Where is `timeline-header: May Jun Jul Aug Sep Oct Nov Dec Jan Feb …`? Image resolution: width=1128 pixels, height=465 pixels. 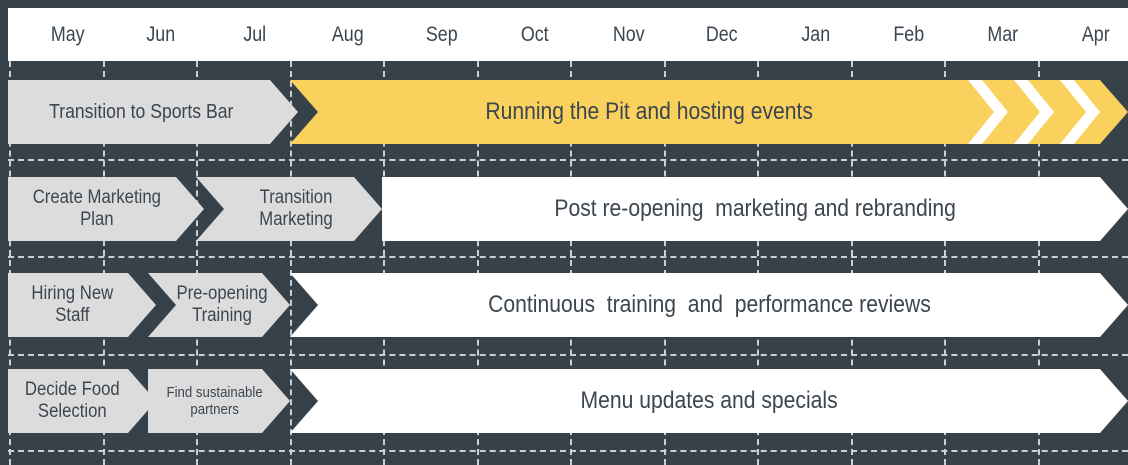
timeline-header: May Jun Jul Aug Sep Oct Nov Dec Jan Feb … is located at coordinates (568, 34).